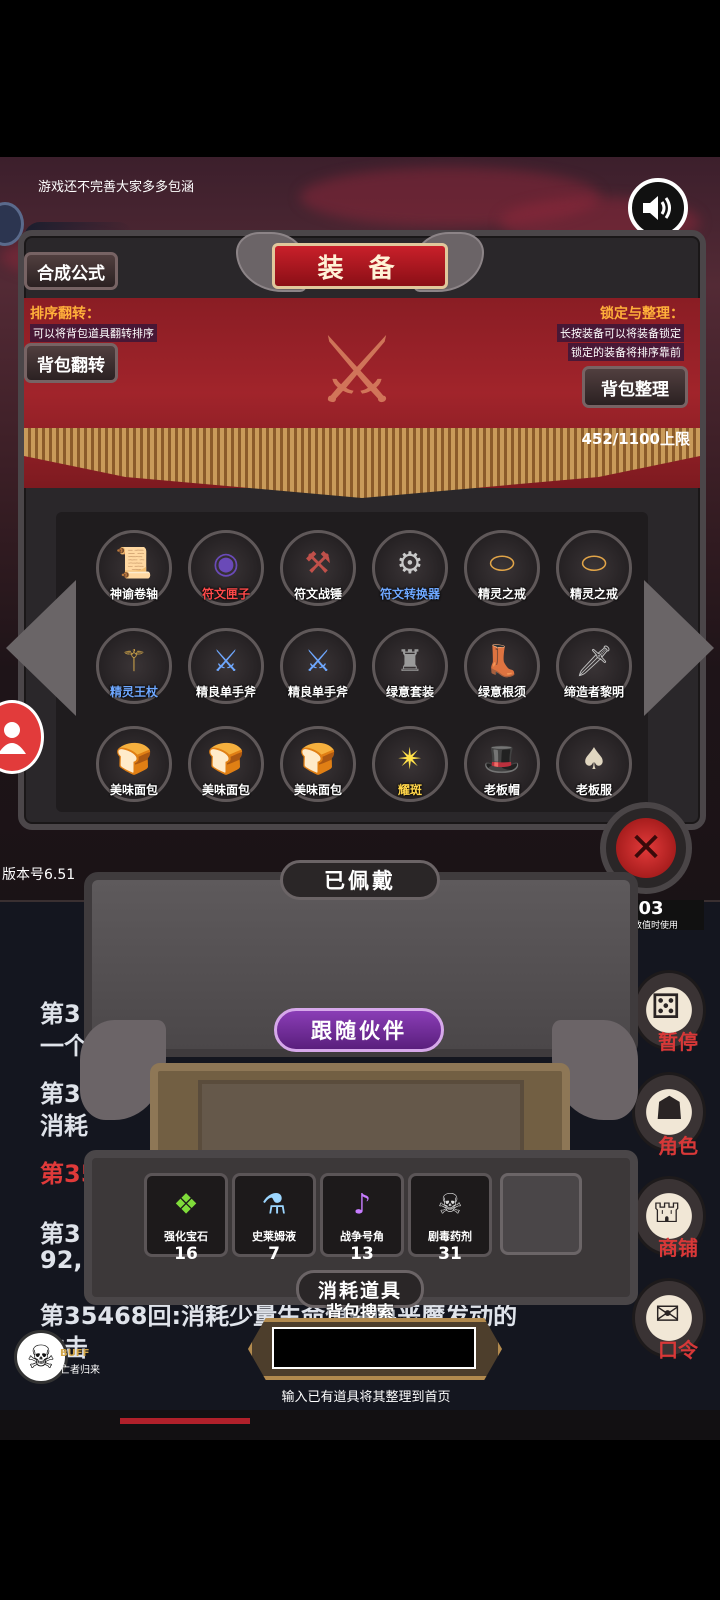  Describe the element at coordinates (502, 790) in the screenshot. I see `item-name: 老板帽` at that location.